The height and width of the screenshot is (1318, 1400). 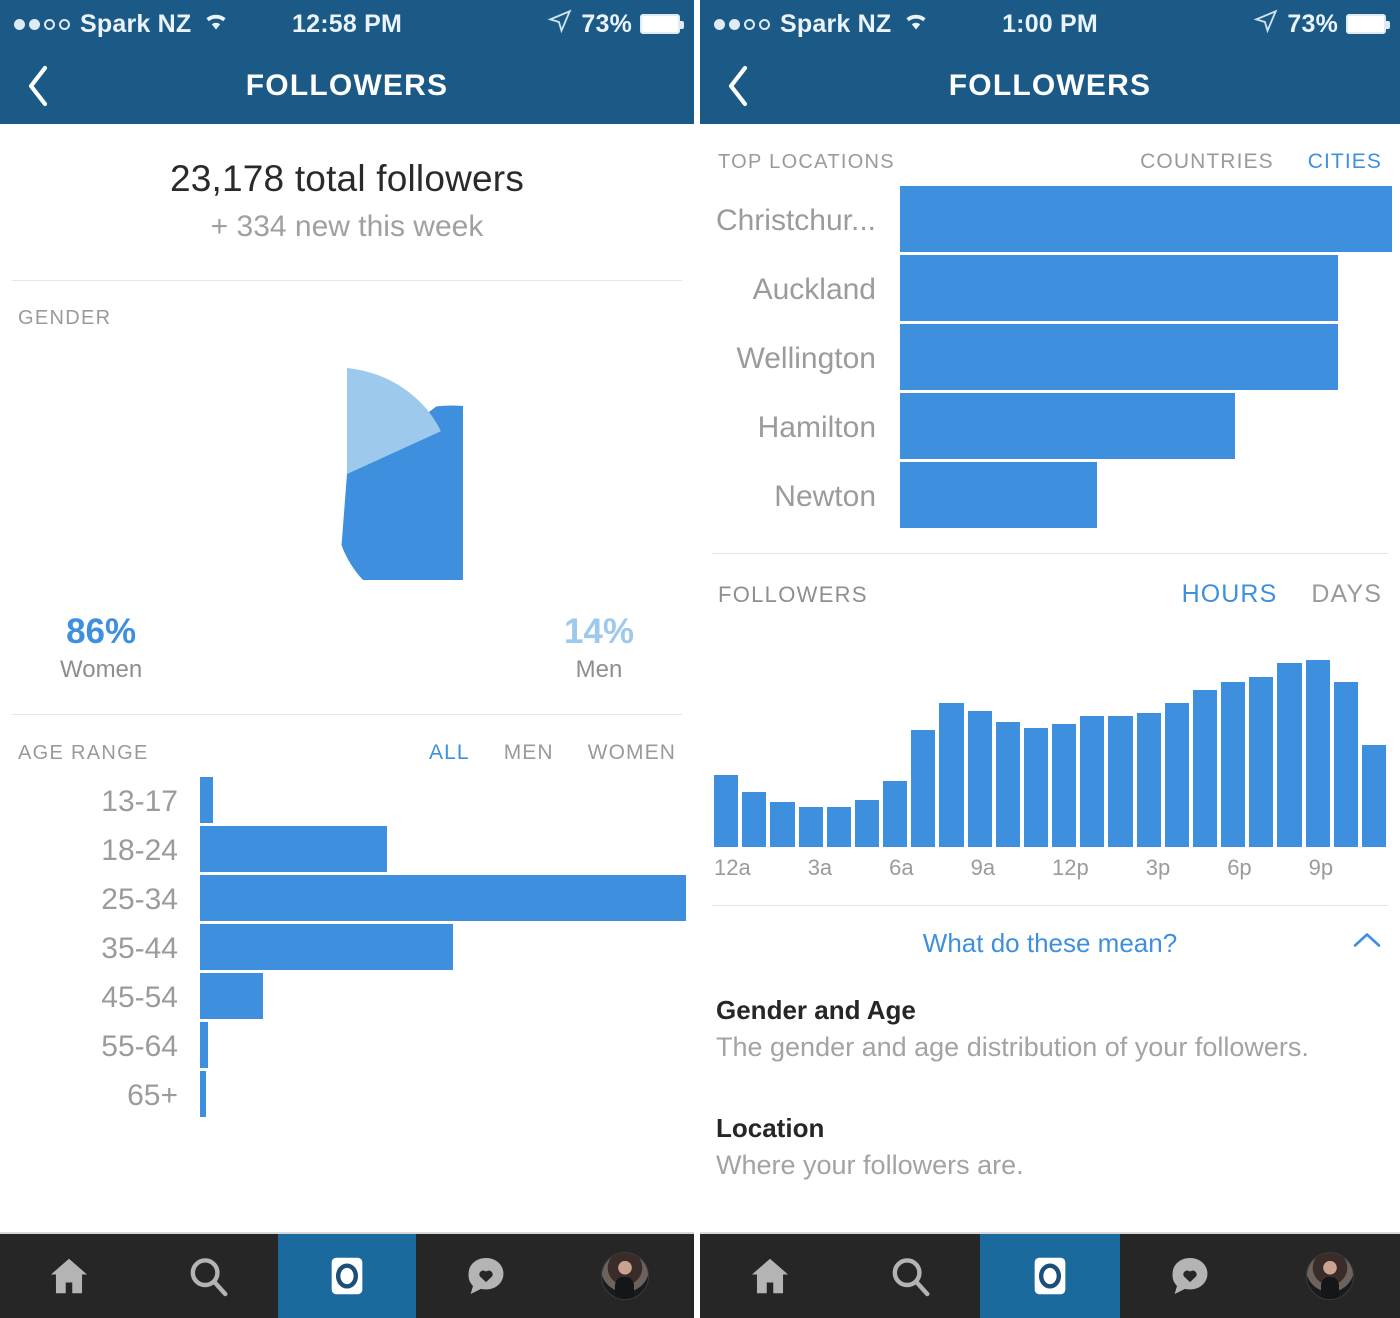 What do you see at coordinates (1345, 162) in the screenshot?
I see `locations-filter-cities: CITIES` at bounding box center [1345, 162].